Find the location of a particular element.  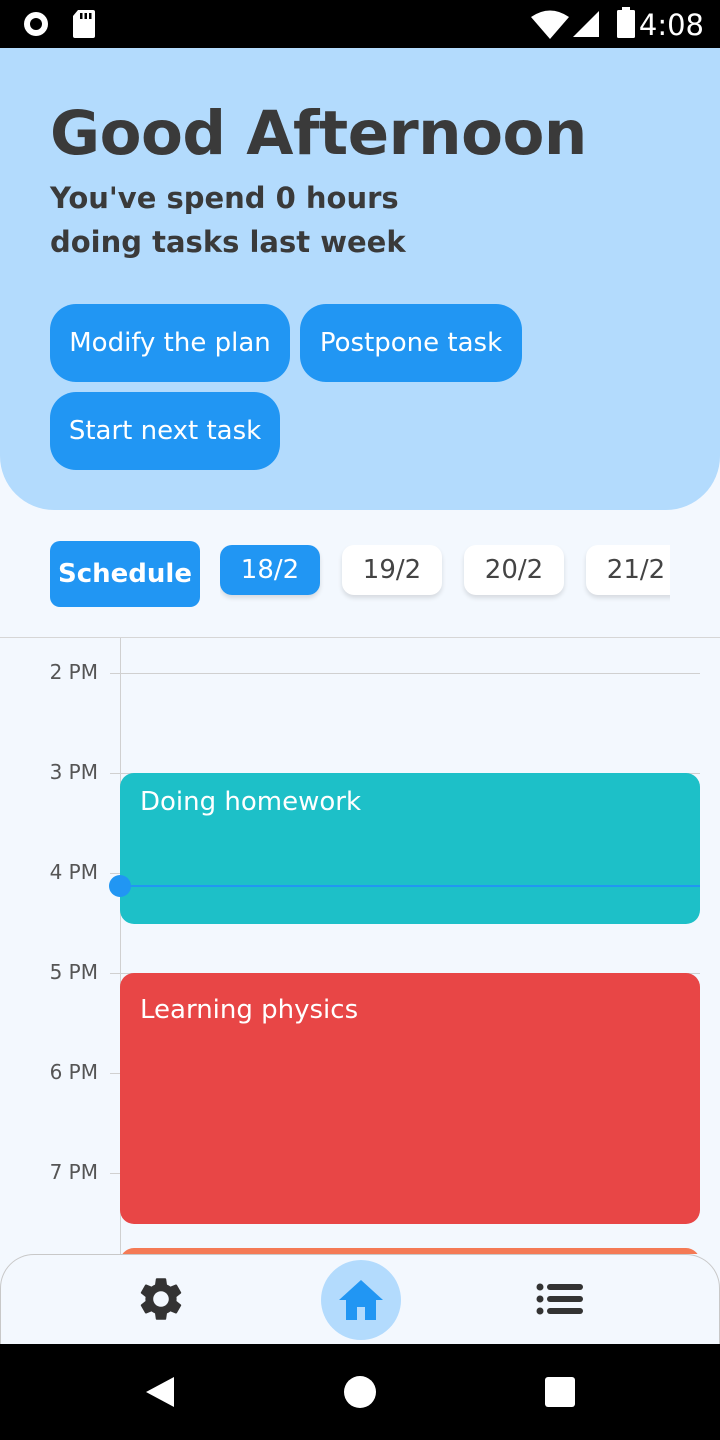

list-icon is located at coordinates (560, 1299).